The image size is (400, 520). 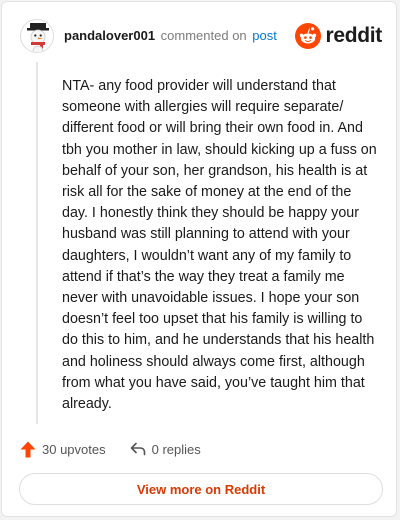 I want to click on upvote-arrow-icon, so click(x=28, y=449).